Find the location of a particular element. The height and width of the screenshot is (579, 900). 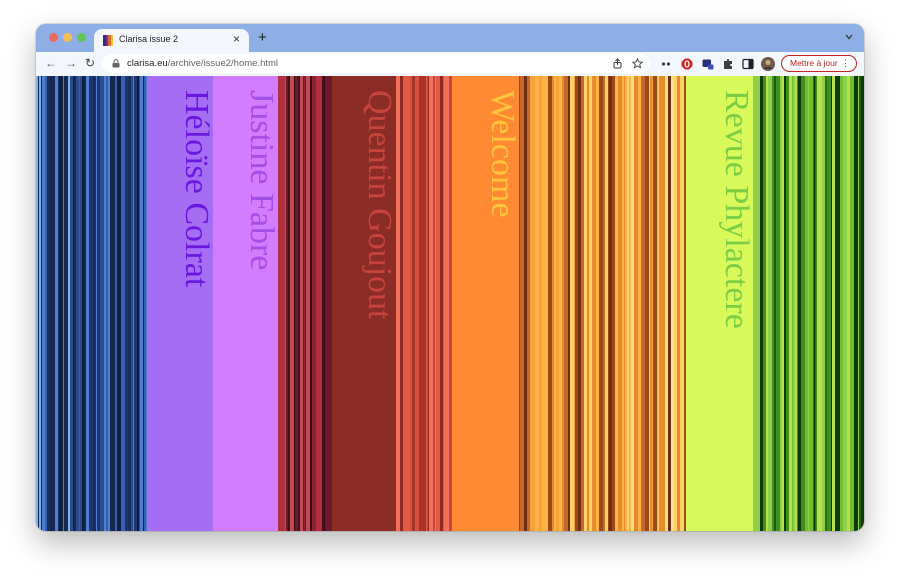

forward-button: → is located at coordinates (71, 63).